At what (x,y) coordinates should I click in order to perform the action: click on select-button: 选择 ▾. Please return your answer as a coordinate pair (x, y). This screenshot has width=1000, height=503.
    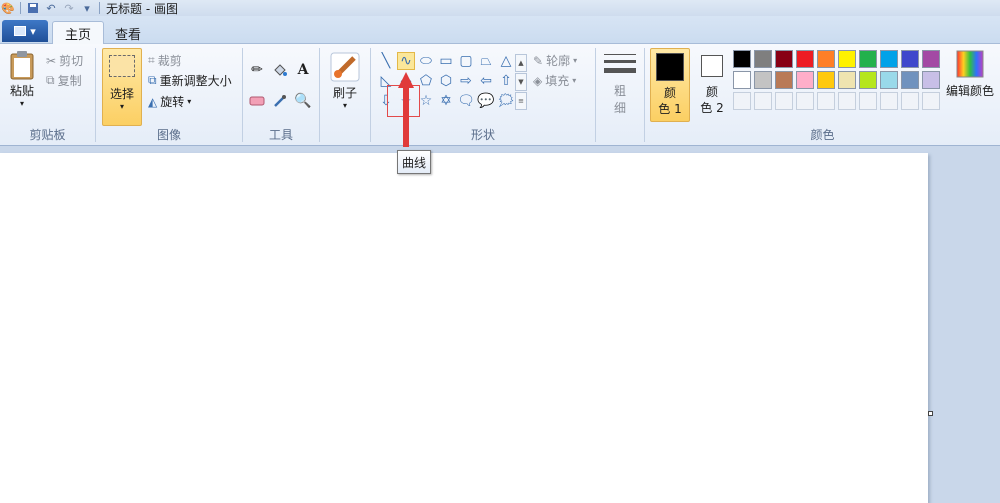
    Looking at the image, I should click on (122, 87).